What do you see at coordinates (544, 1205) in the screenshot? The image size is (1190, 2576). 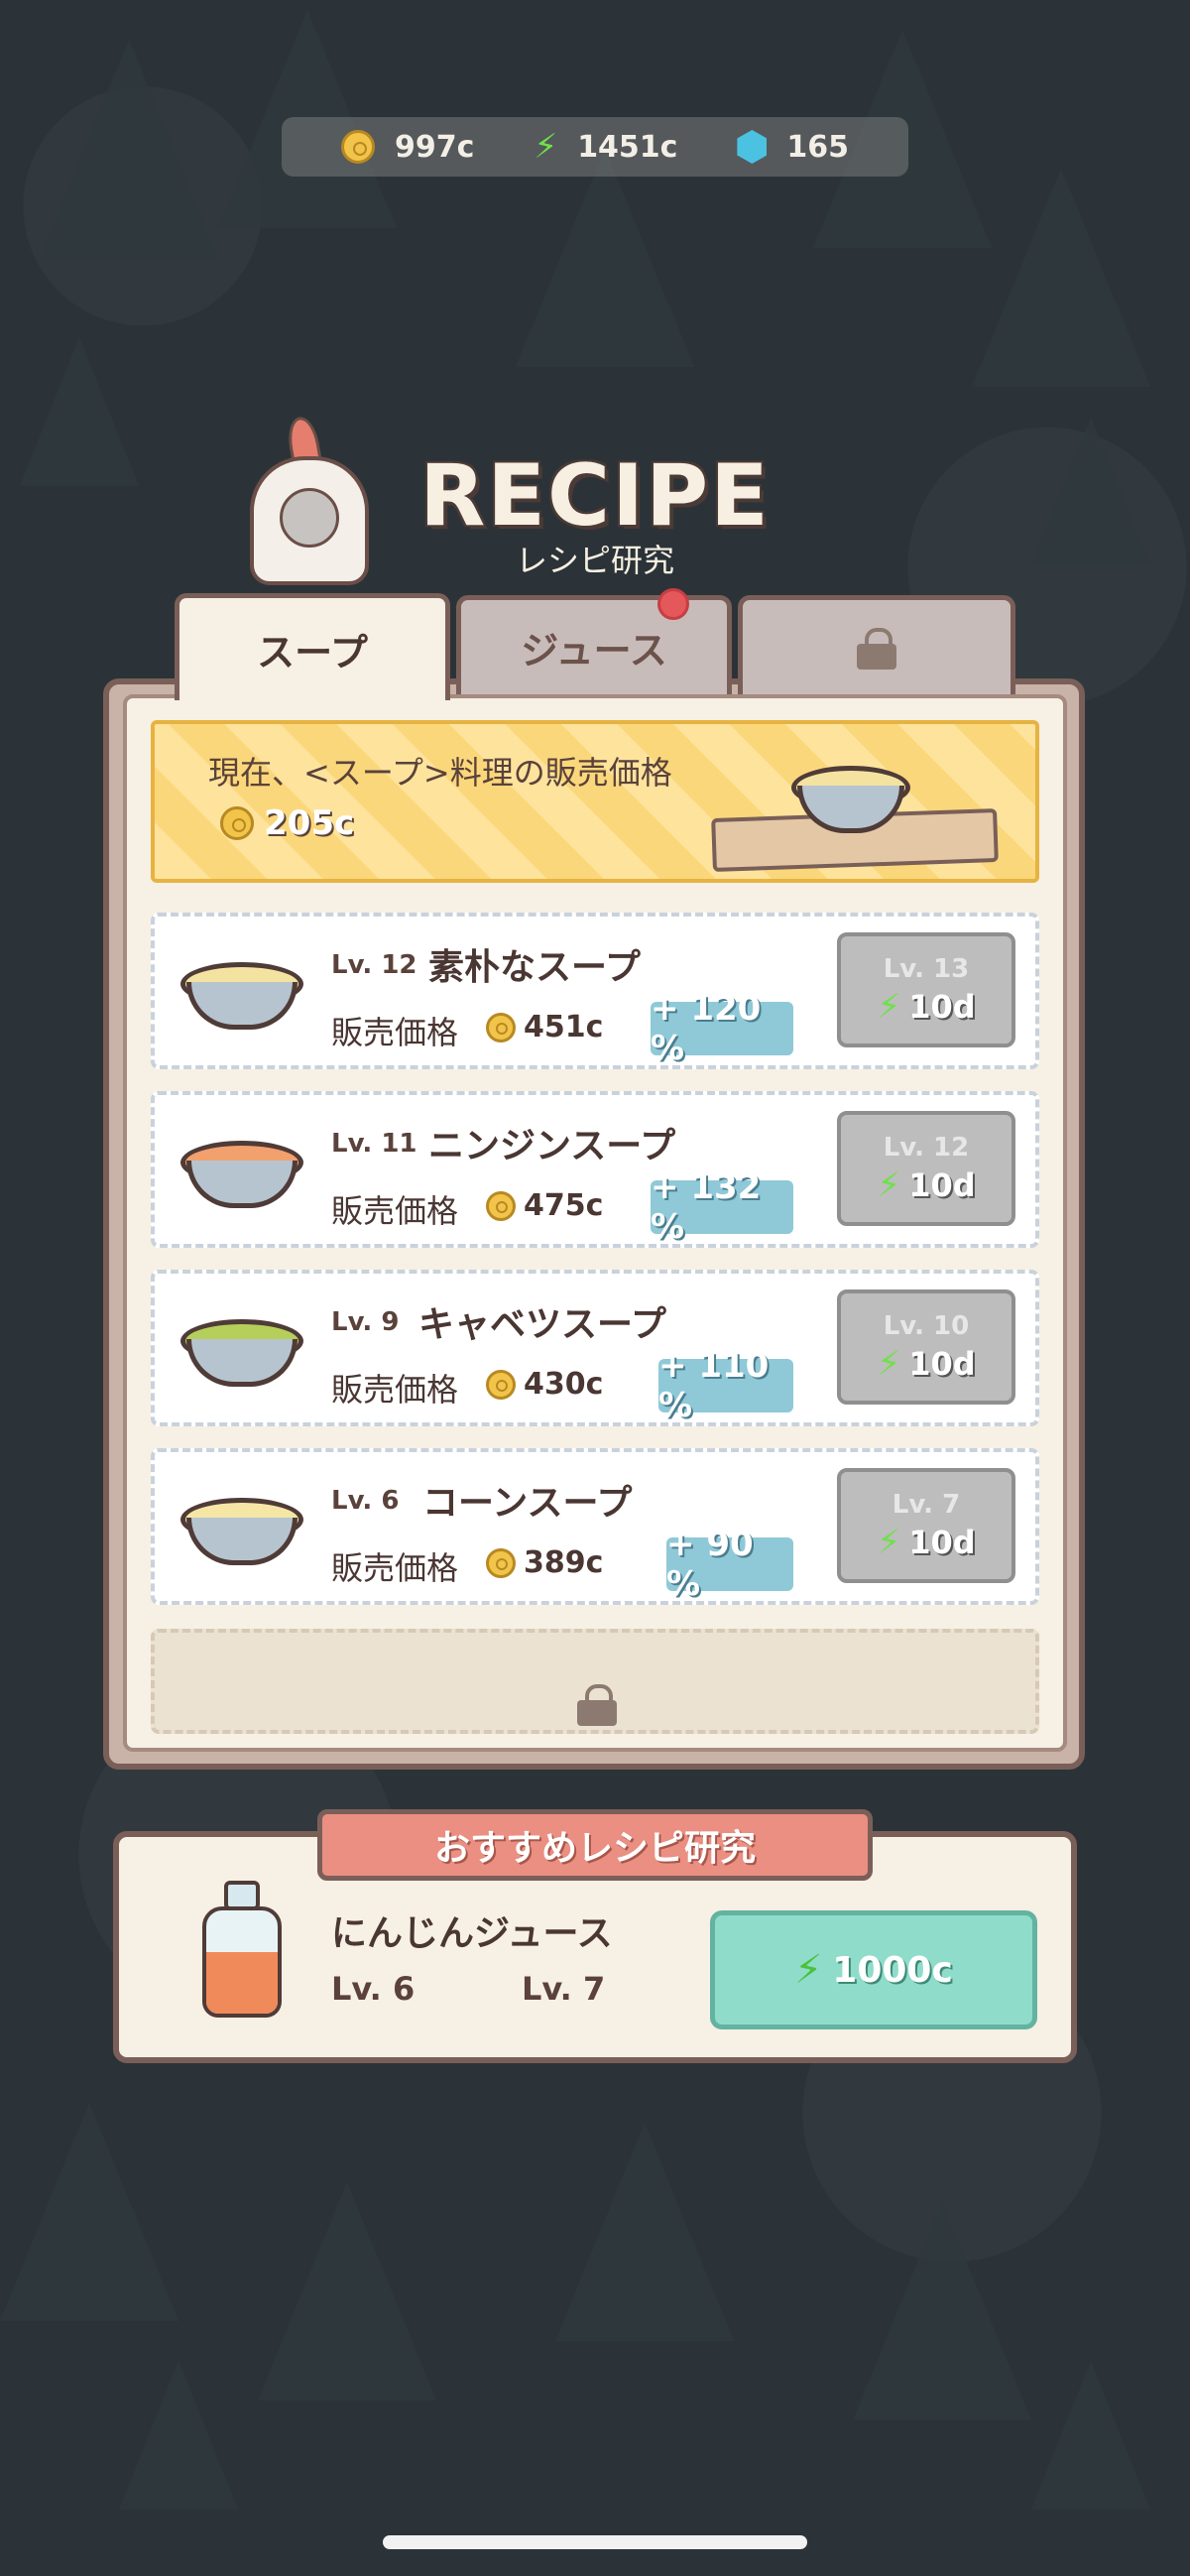 I see `recipe-price: 475c` at bounding box center [544, 1205].